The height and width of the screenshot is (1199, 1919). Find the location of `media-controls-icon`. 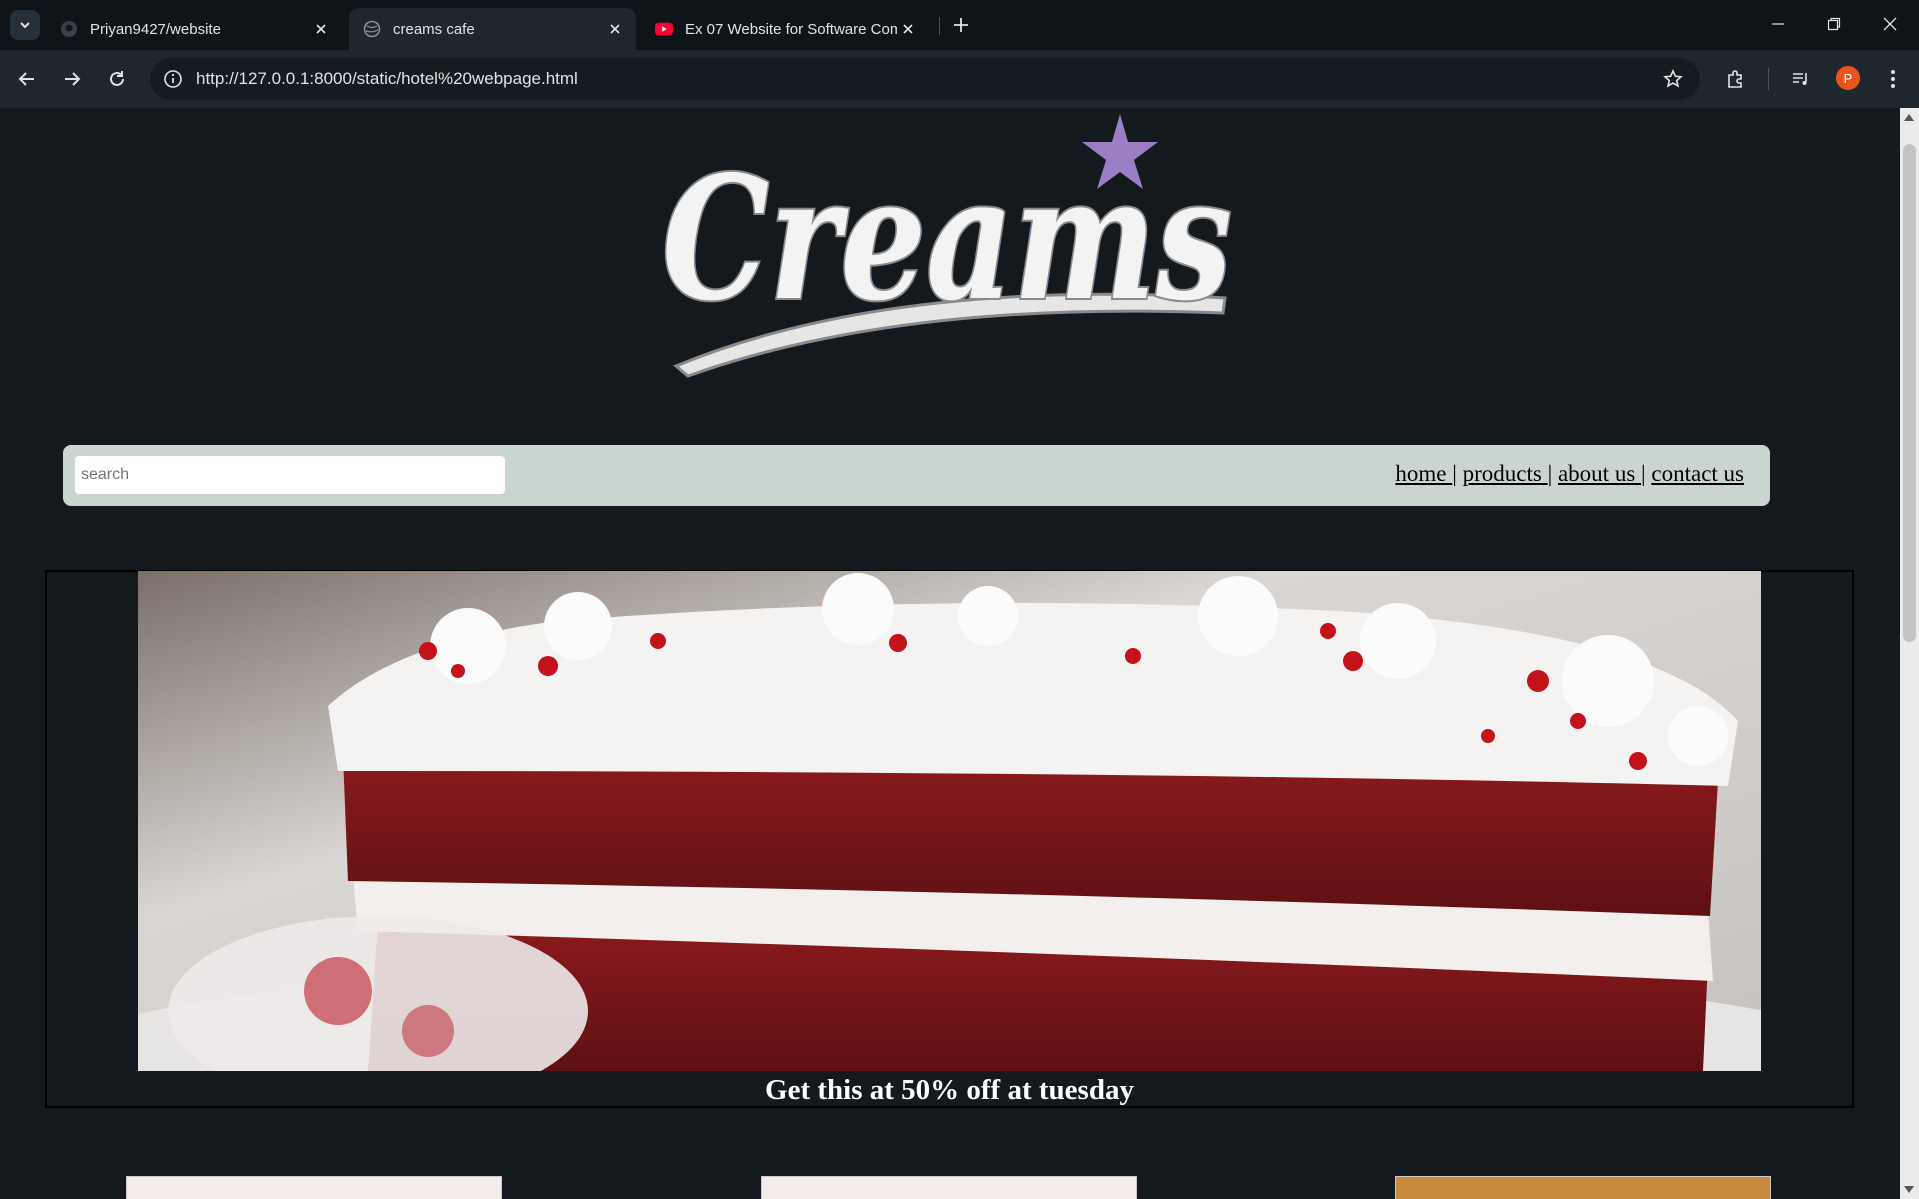

media-controls-icon is located at coordinates (1801, 79).